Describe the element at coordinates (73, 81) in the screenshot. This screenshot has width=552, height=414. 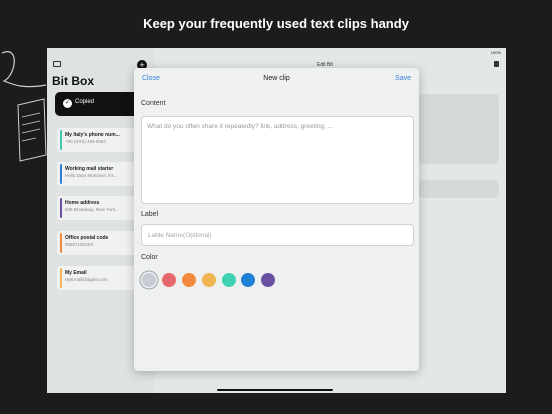
I see `app-title: Bit Box` at that location.